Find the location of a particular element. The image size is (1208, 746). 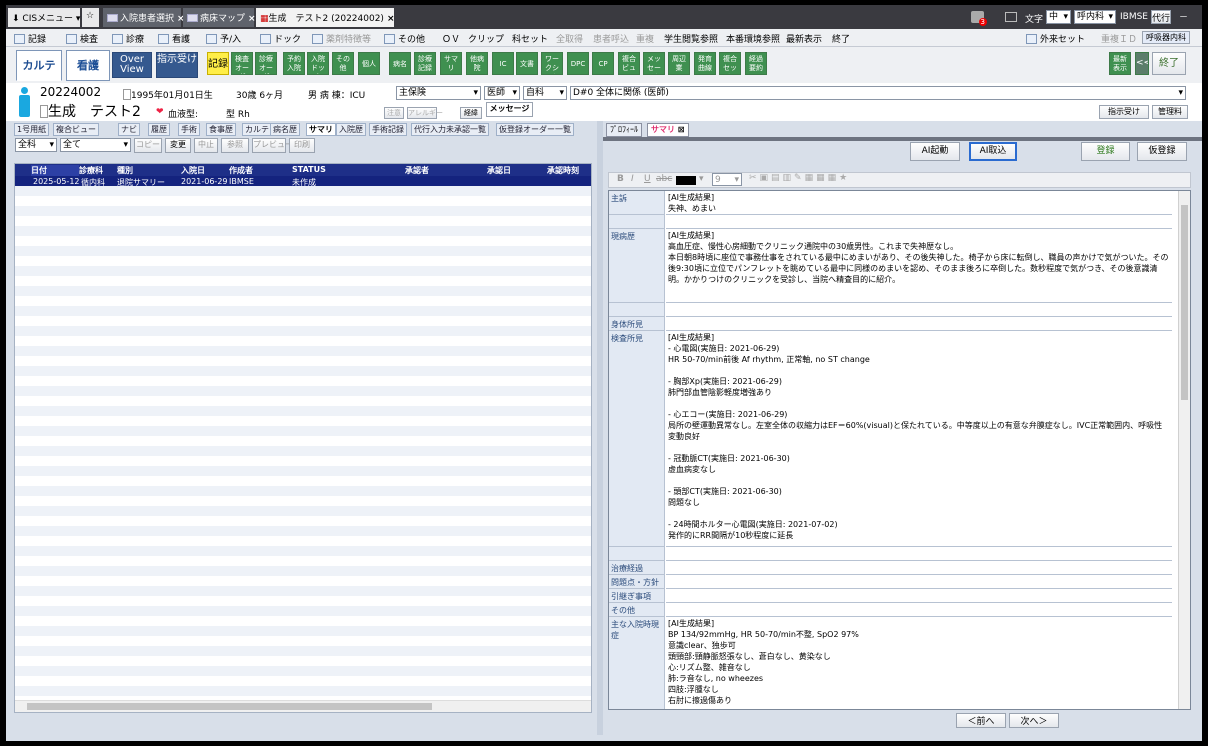

stop-button: 中止 is located at coordinates (206, 145).